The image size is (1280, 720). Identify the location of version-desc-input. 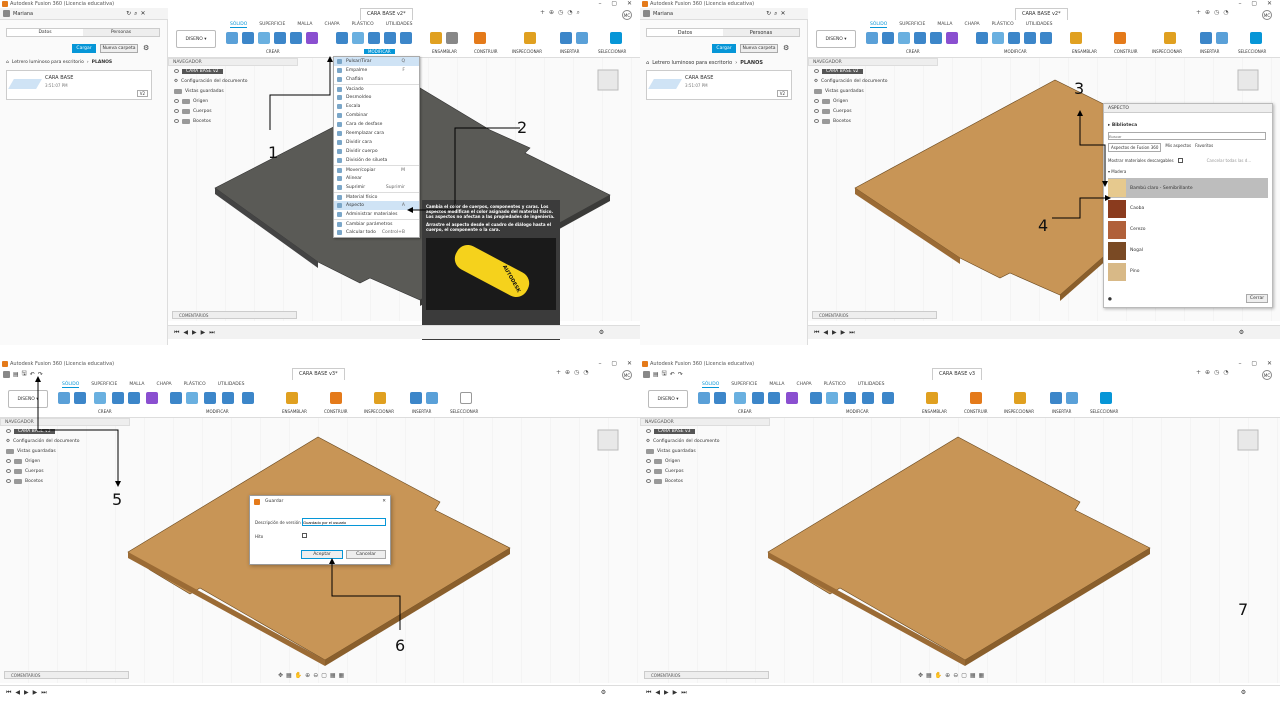
(344, 522).